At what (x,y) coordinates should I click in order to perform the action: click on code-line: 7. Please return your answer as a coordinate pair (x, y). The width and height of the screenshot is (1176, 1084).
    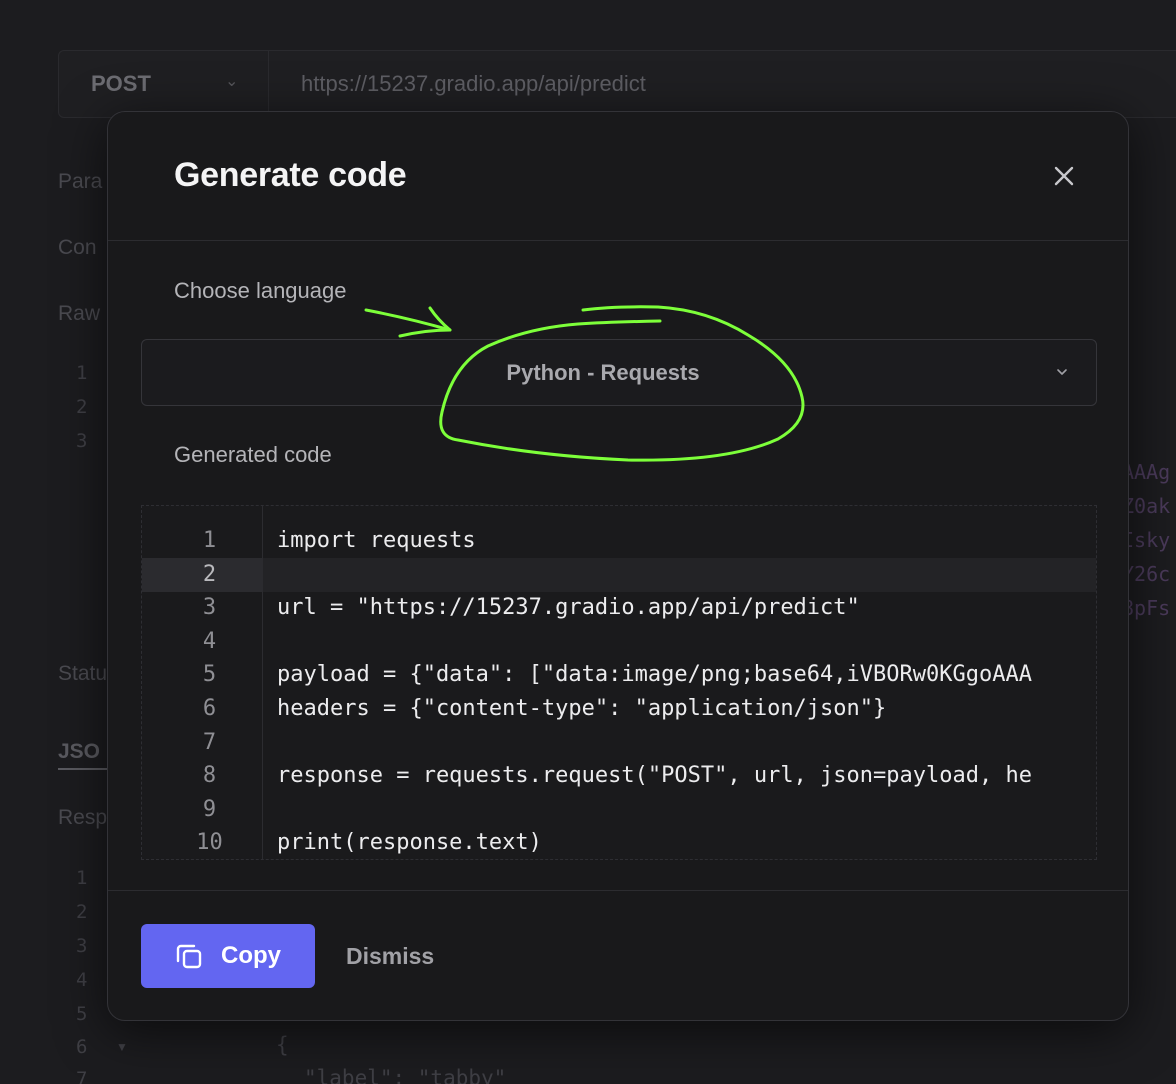
    Looking at the image, I should click on (619, 743).